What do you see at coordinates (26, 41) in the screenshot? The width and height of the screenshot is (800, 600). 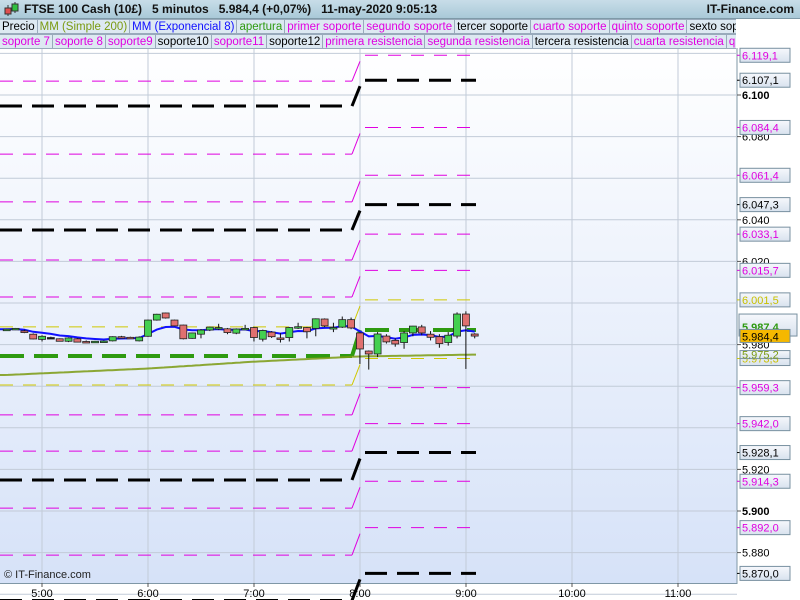 I see `legend-item: soporte 7` at bounding box center [26, 41].